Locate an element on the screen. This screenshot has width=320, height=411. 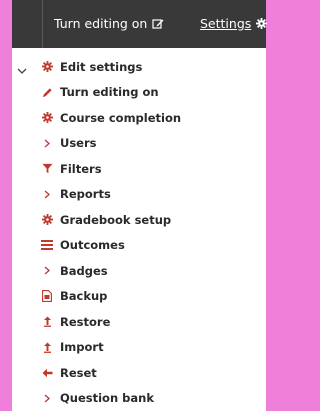
menu-item-label: Reset is located at coordinates (78, 372).